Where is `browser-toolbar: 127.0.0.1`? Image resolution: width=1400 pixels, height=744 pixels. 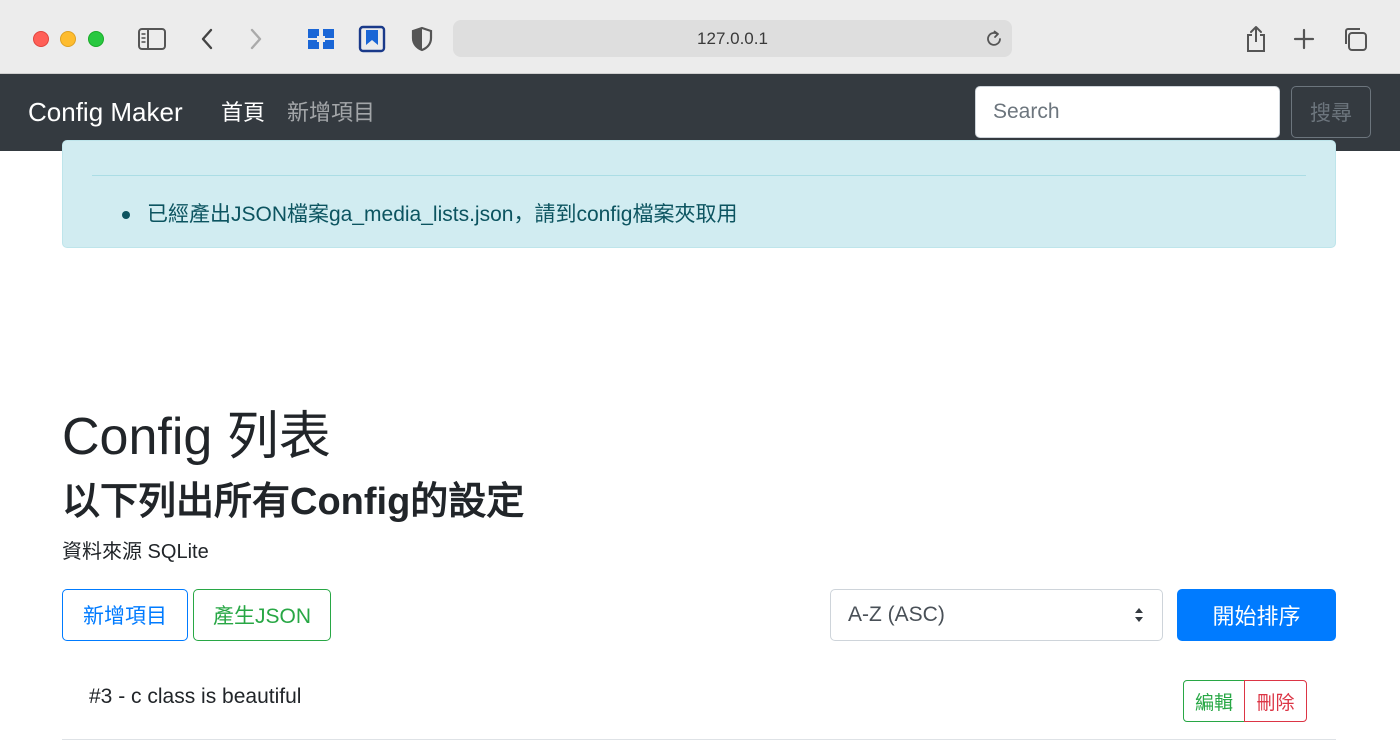
browser-toolbar: 127.0.0.1 is located at coordinates (700, 37).